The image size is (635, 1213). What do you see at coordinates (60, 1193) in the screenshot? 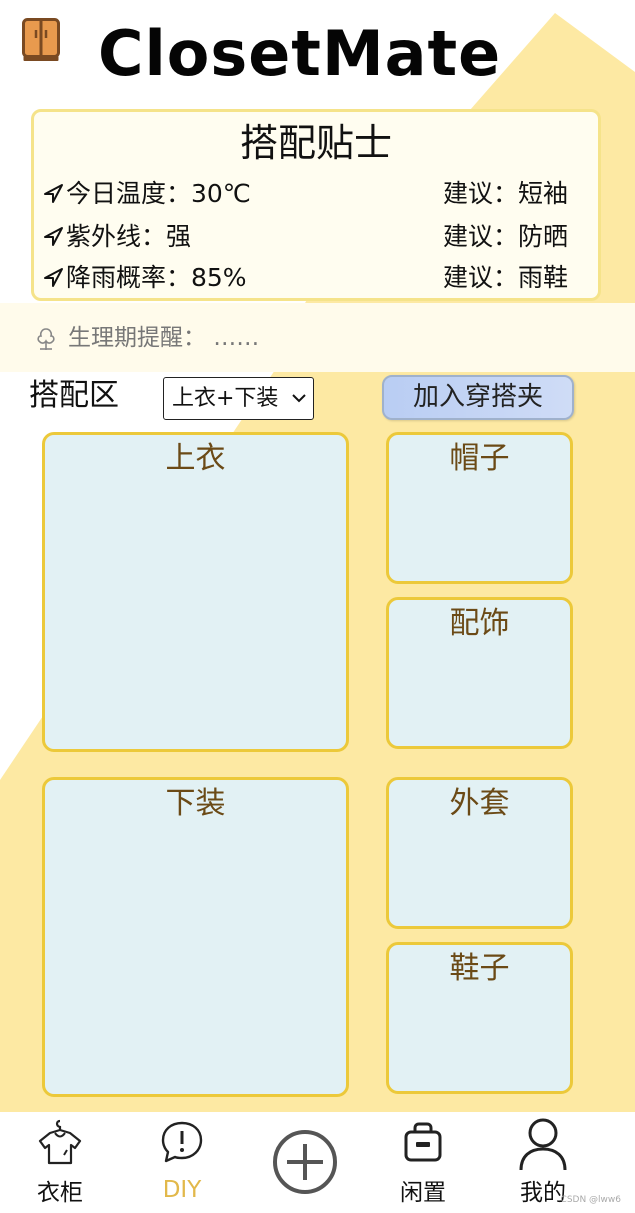
I see `nav-label-closet: 衣柜` at bounding box center [60, 1193].